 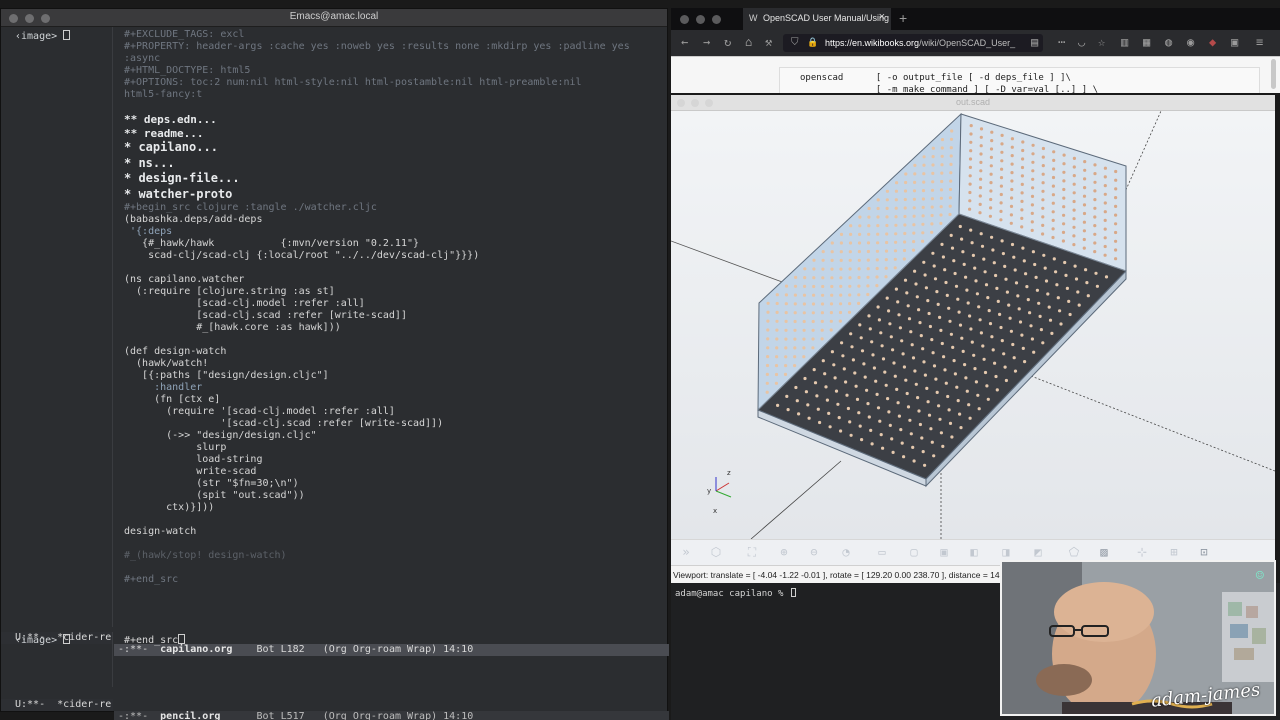 What do you see at coordinates (232, 327) in the screenshot?
I see `code-line: #_[hawk.core :as hawk]))` at bounding box center [232, 327].